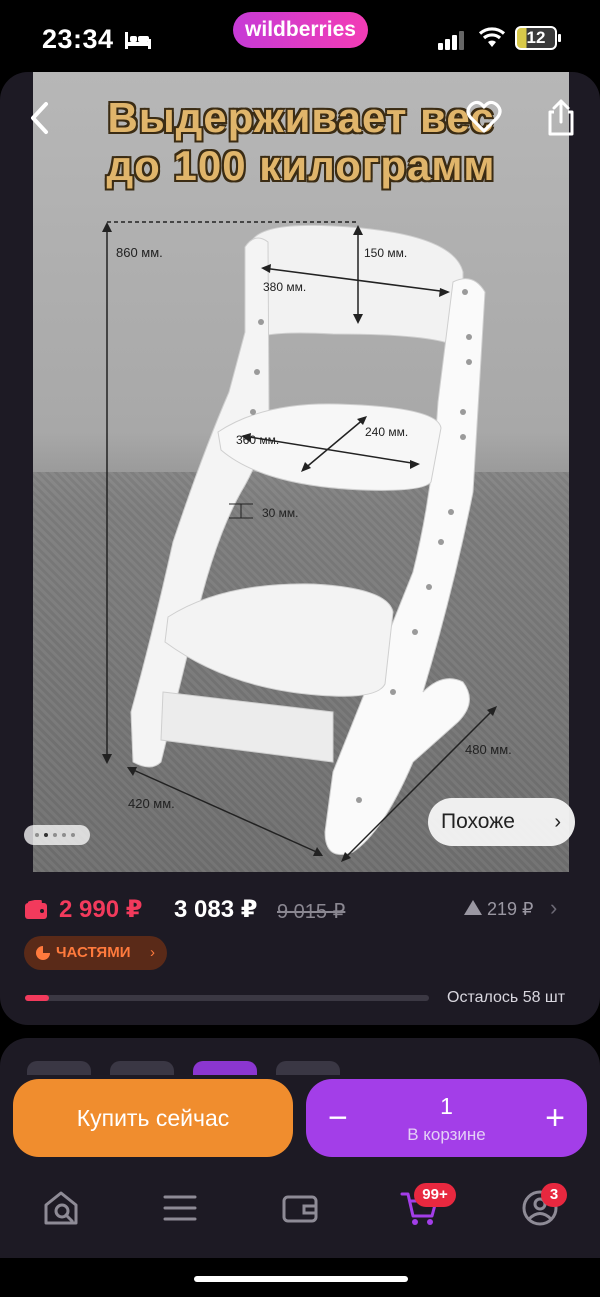  I want to click on wallet-tab-icon, so click(300, 1208).